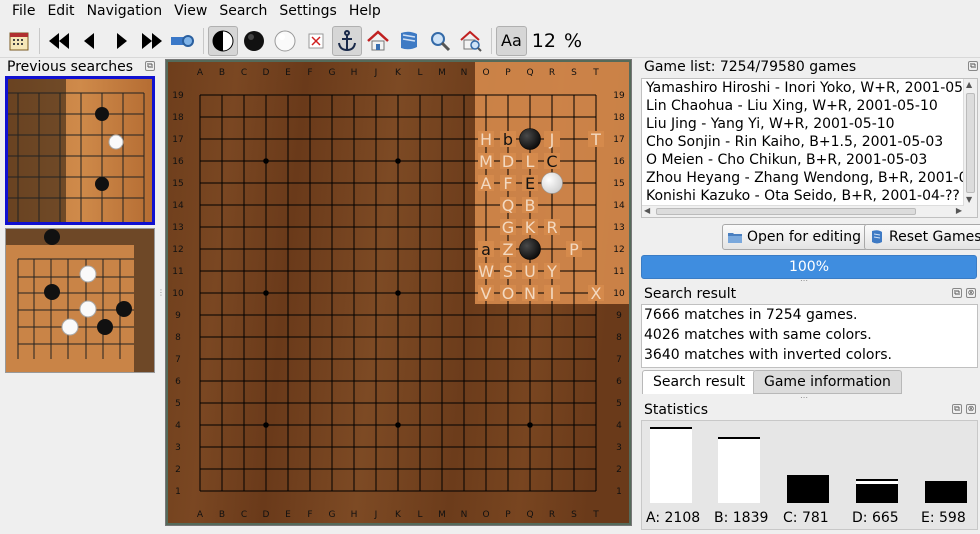 This screenshot has height=534, width=980. Describe the element at coordinates (288, 73) in the screenshot. I see `column-label: E` at that location.